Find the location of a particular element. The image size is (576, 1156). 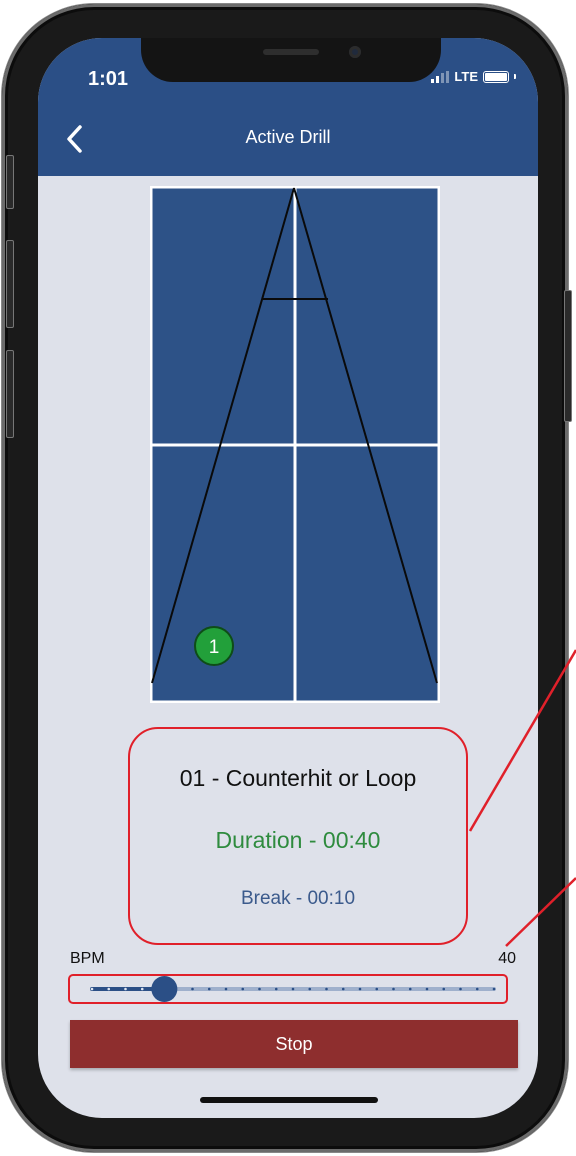

bpm-slider is located at coordinates (288, 989).